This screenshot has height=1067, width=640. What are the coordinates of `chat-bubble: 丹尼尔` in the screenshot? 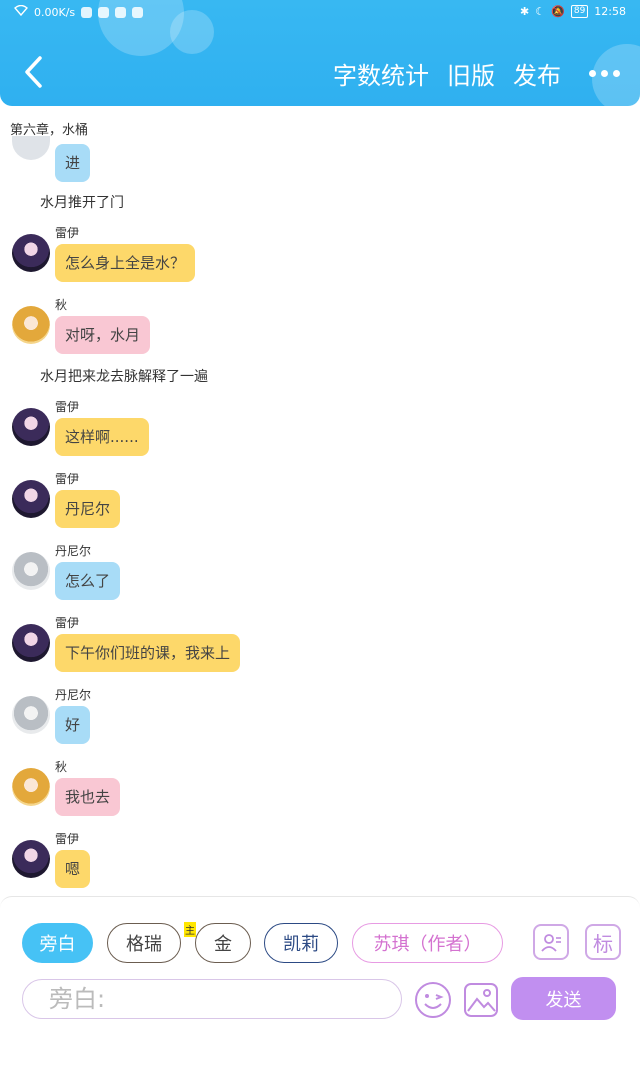 It's located at (88, 509).